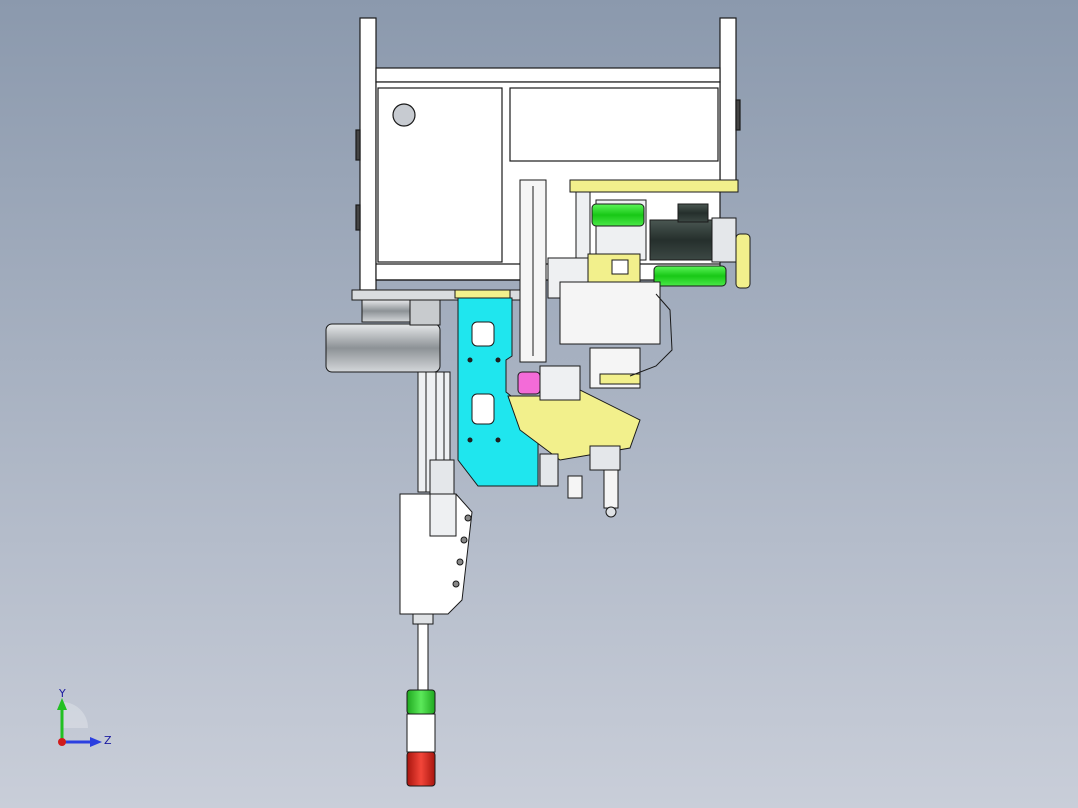  What do you see at coordinates (108, 740) in the screenshot?
I see `z-axis-label: Z` at bounding box center [108, 740].